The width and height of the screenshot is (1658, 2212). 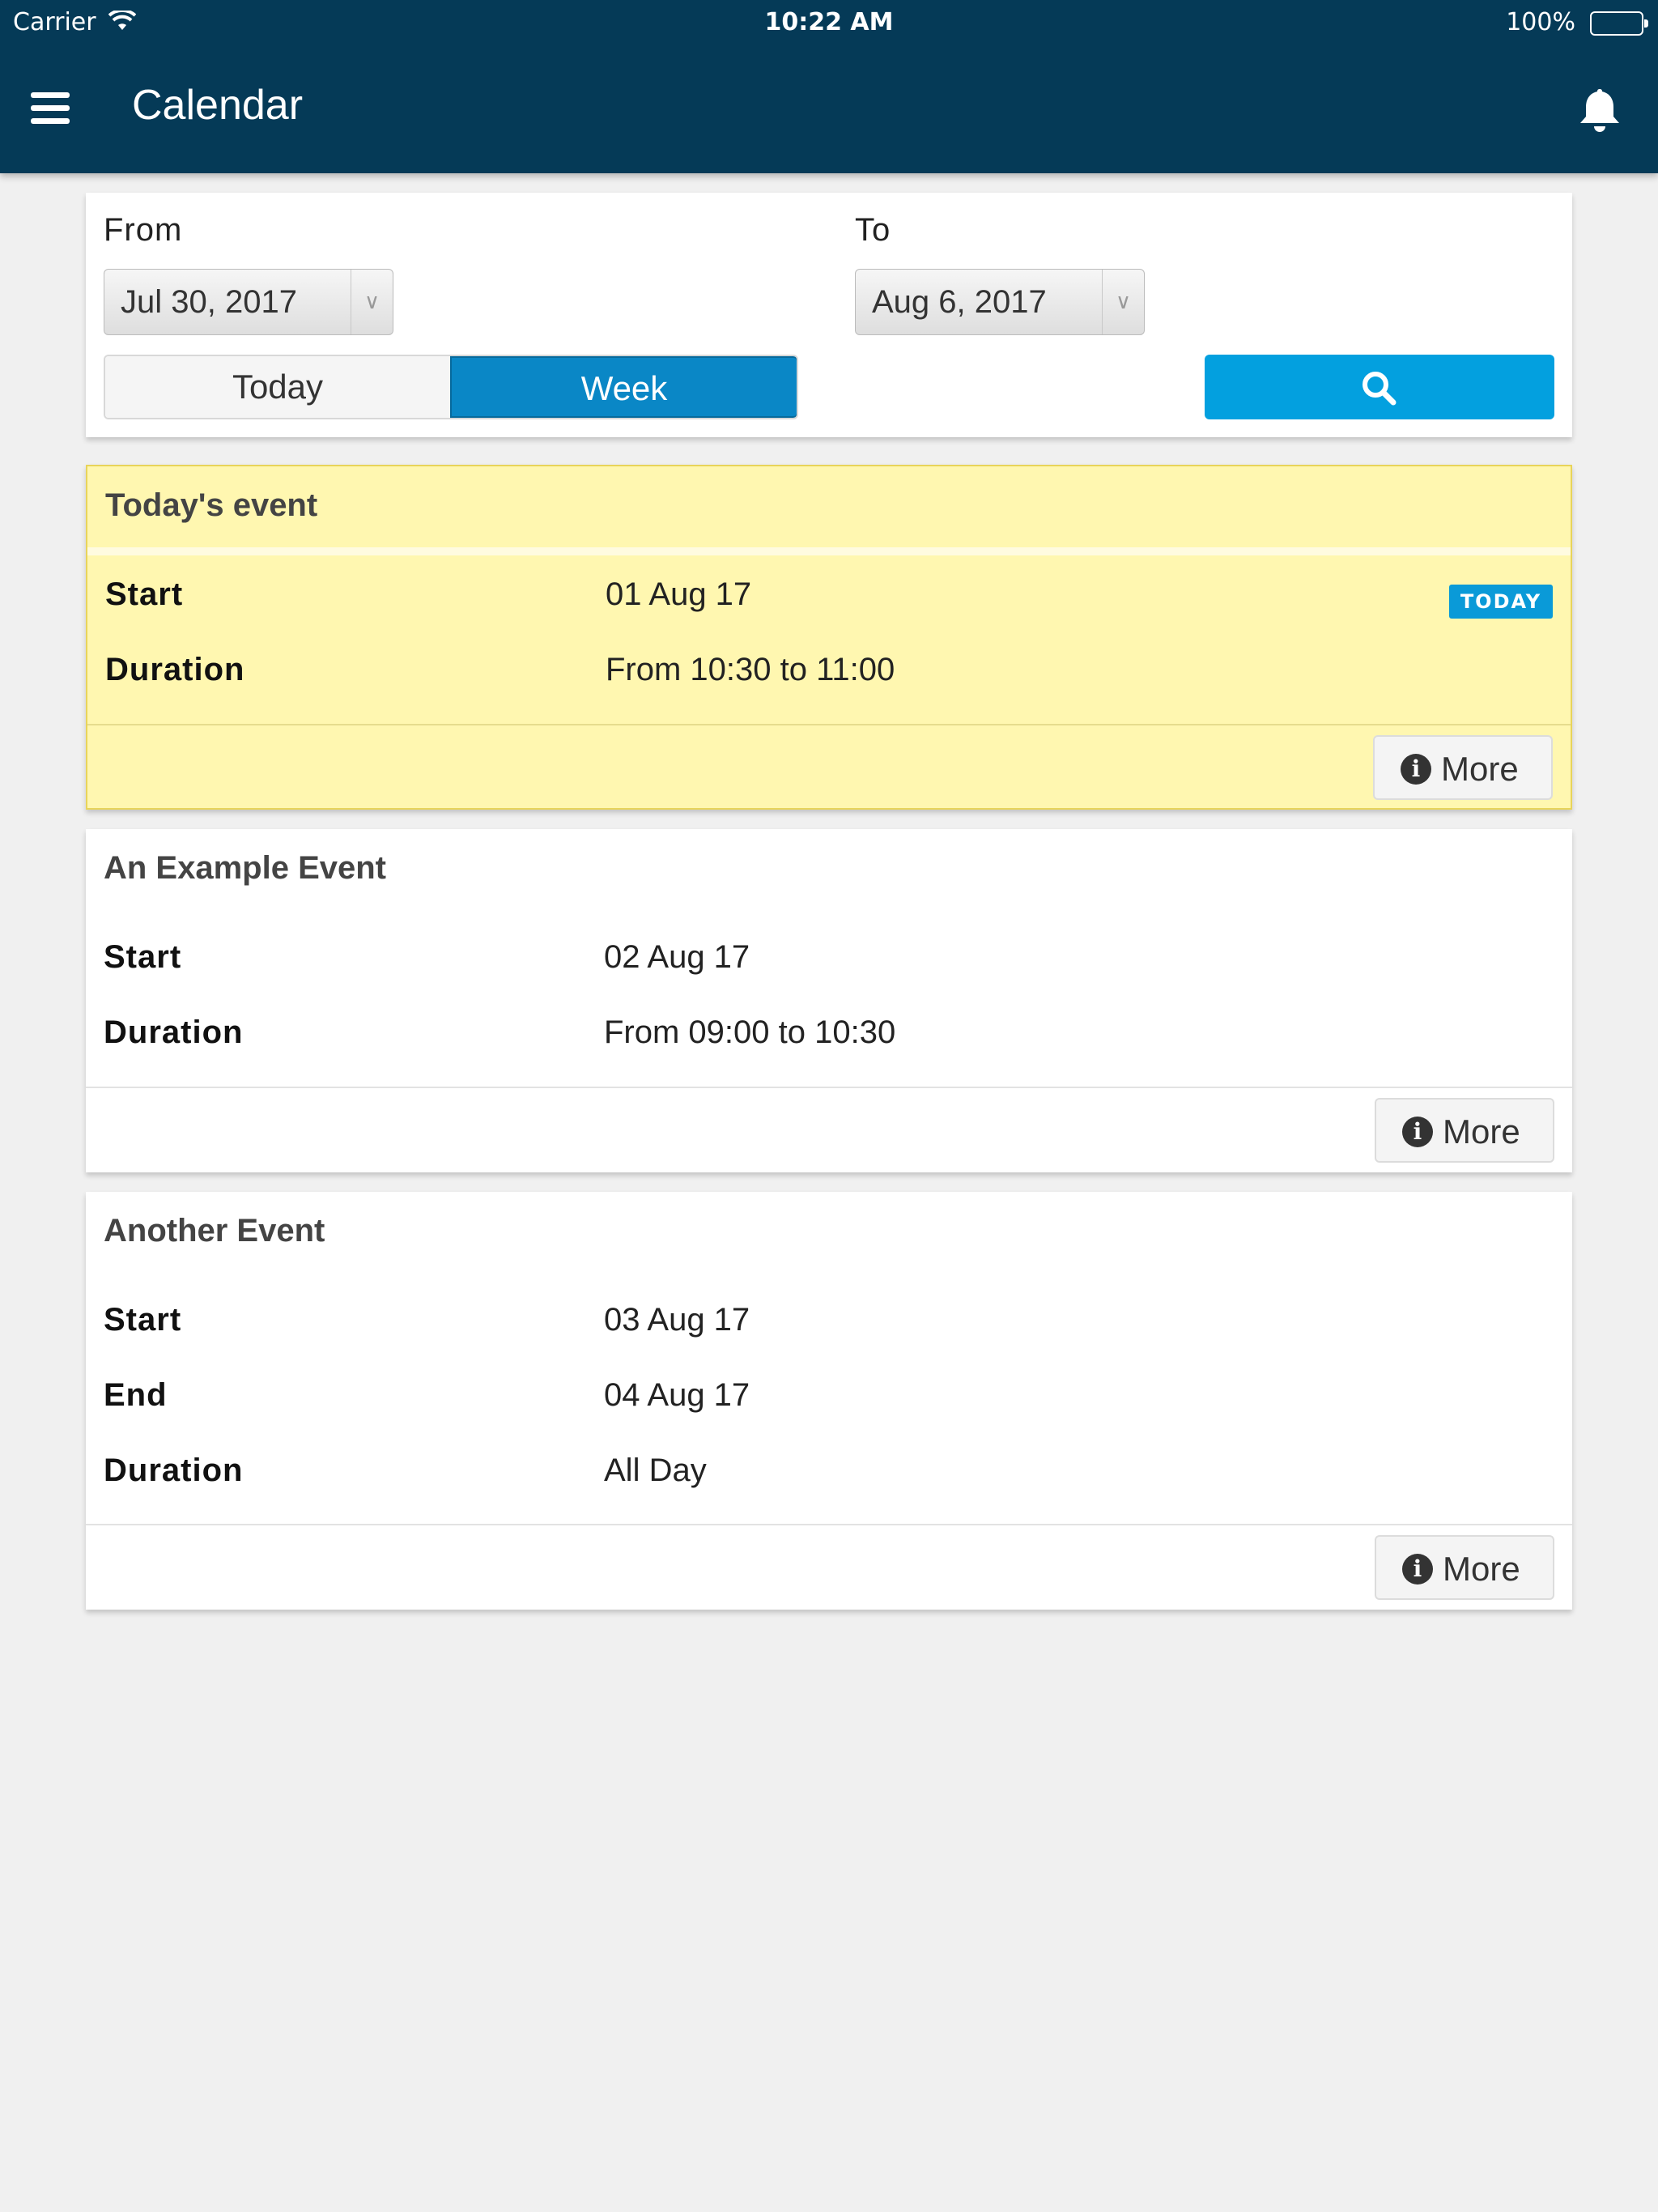 What do you see at coordinates (1619, 24) in the screenshot?
I see `battery-icon` at bounding box center [1619, 24].